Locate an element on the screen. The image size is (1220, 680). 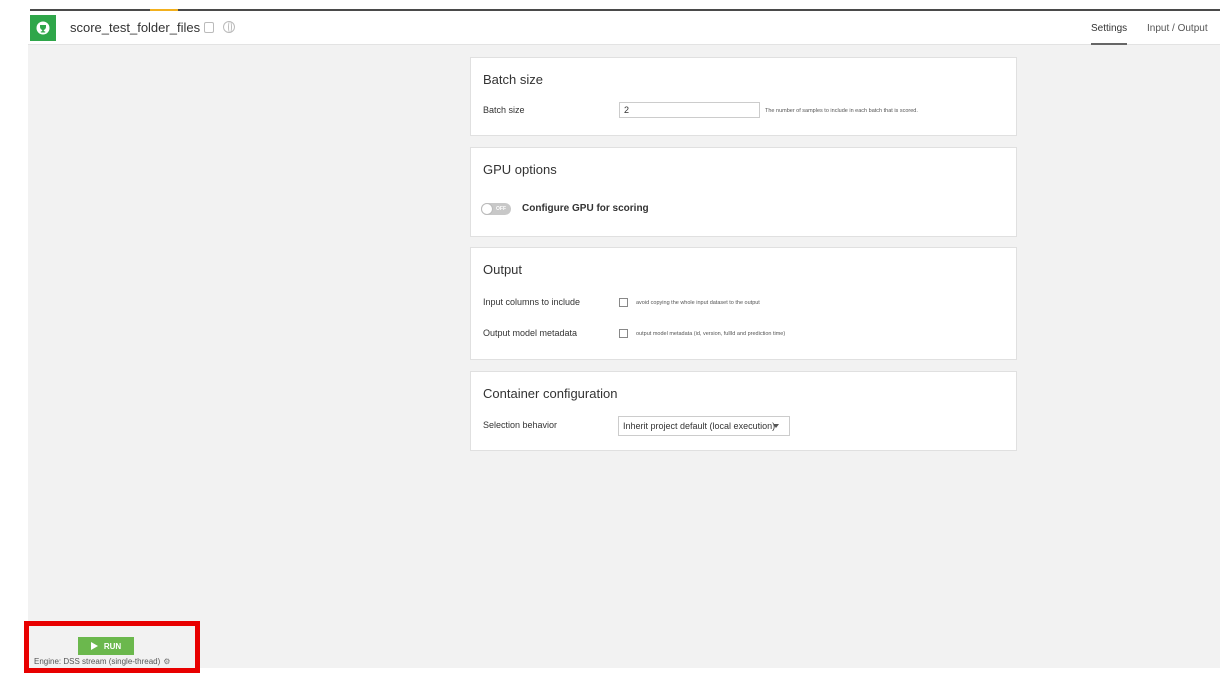
section-title-container-configuration: Container configuration is located at coordinates (550, 393).